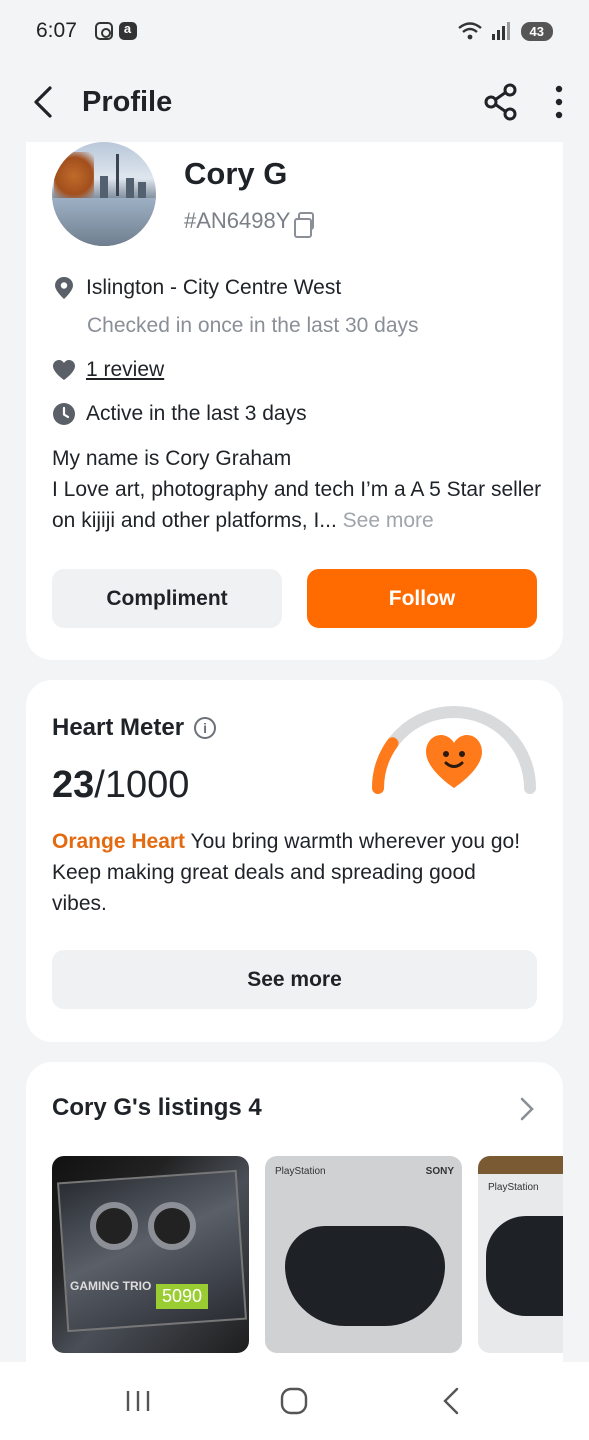  Describe the element at coordinates (385, 765) in the screenshot. I see `heart-gauge-fill` at that location.